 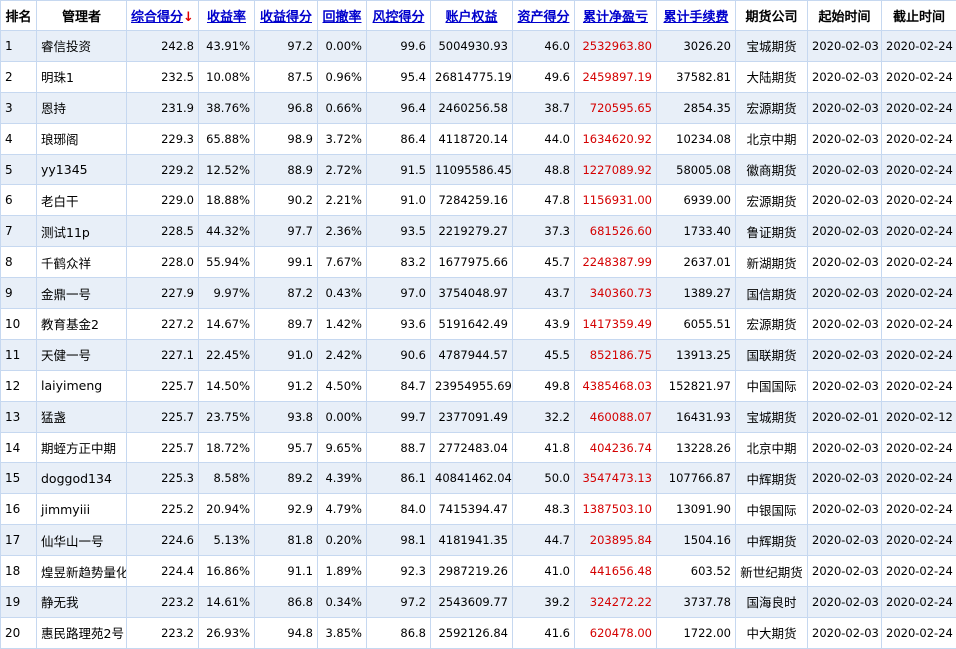 What do you see at coordinates (286, 16) in the screenshot?
I see `header-return-score-sort: 收益得分` at bounding box center [286, 16].